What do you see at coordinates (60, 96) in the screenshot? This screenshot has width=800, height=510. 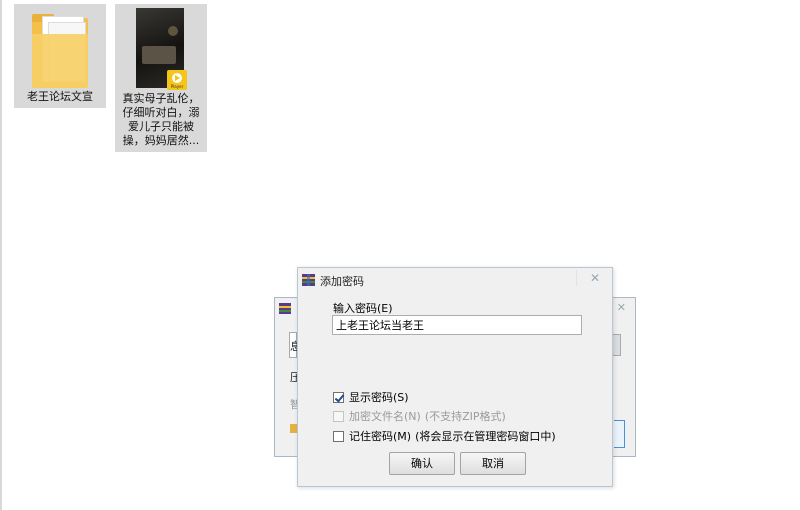 I see `folder-label: 老王论坛文宣` at bounding box center [60, 96].